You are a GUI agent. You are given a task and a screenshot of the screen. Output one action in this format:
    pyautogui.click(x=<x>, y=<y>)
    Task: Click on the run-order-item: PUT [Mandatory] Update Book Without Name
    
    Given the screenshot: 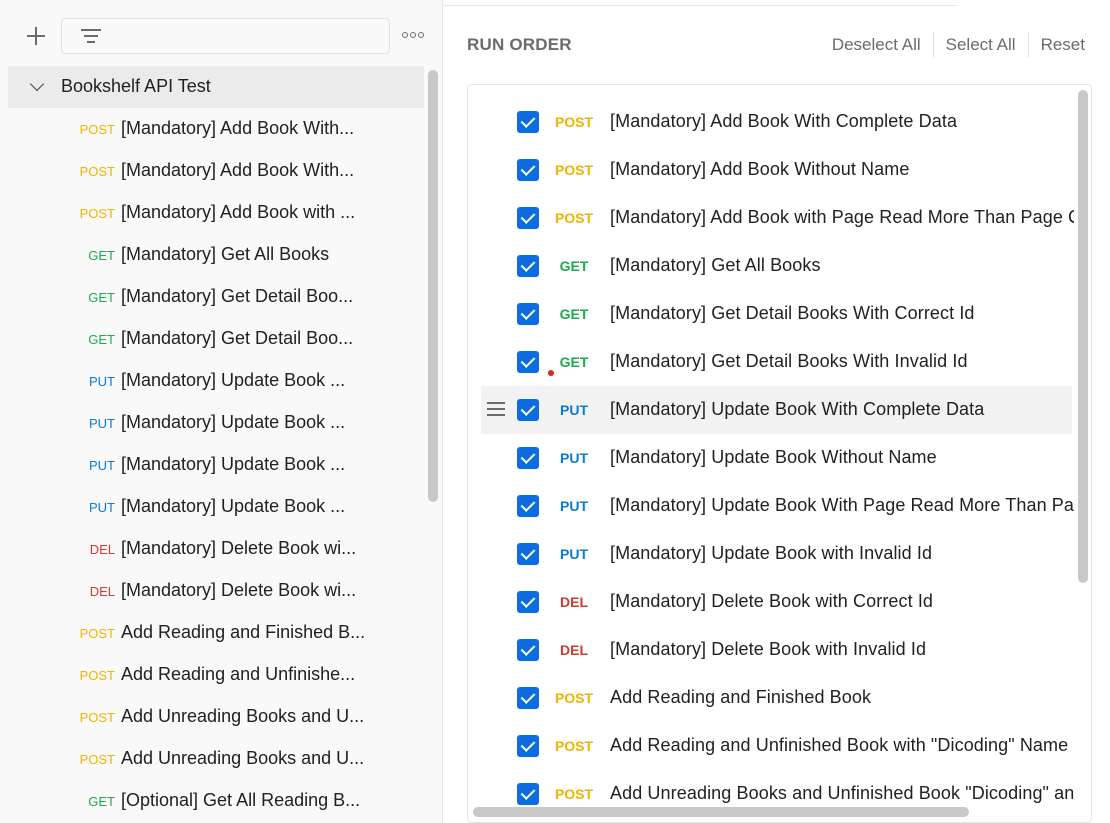 What is the action you would take?
    pyautogui.click(x=776, y=458)
    